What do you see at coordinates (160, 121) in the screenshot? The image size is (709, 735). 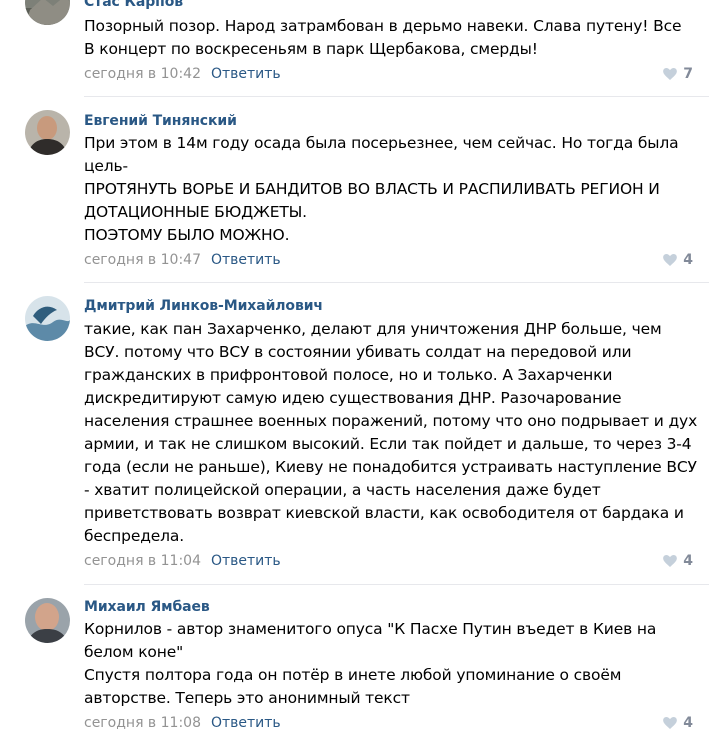 I see `comment-author: Евгений Тинянский` at bounding box center [160, 121].